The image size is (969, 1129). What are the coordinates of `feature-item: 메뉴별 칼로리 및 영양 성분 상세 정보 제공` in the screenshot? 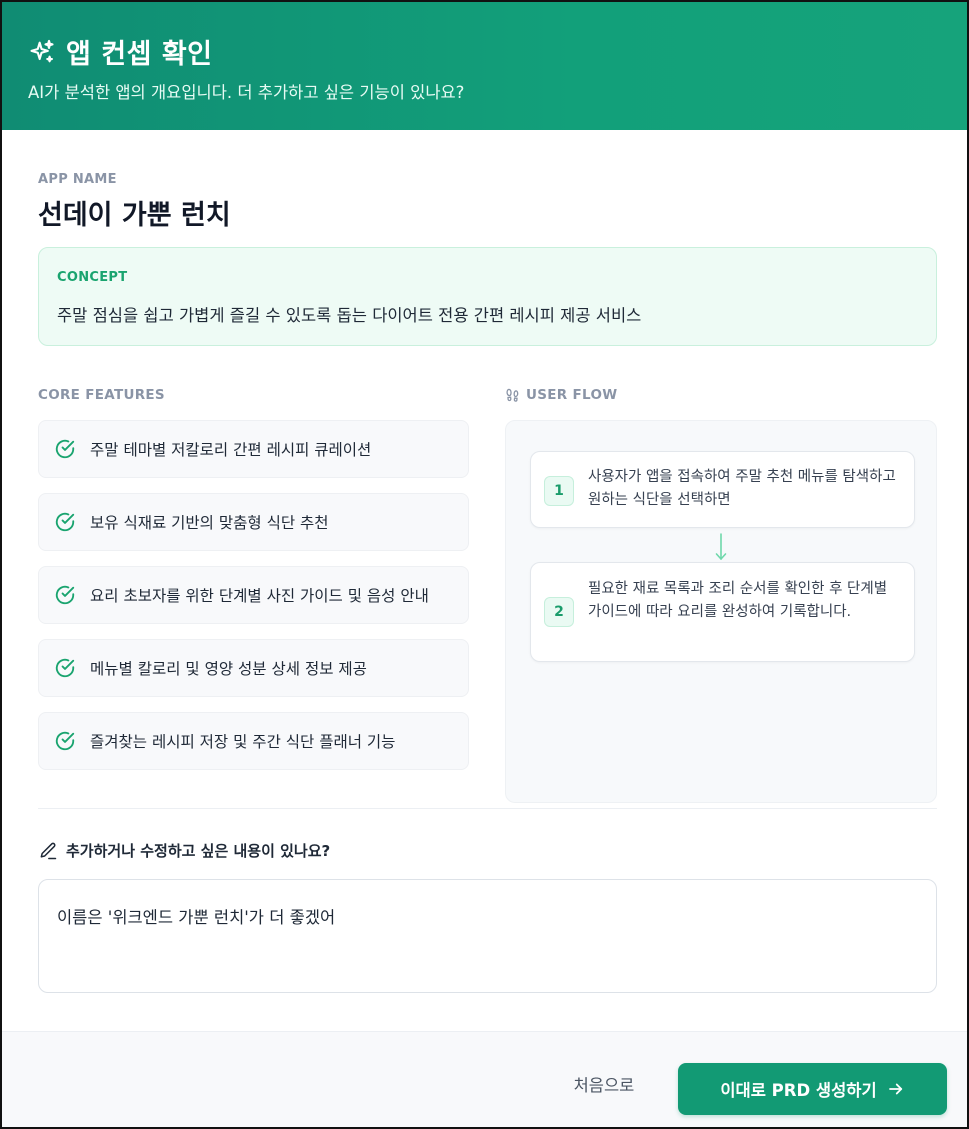 It's located at (253, 668).